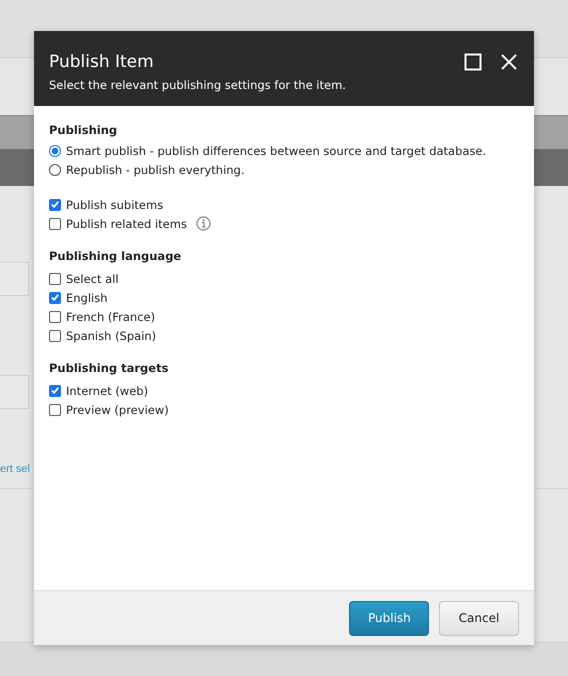  Describe the element at coordinates (107, 391) in the screenshot. I see `option-label: Internet (web)` at that location.